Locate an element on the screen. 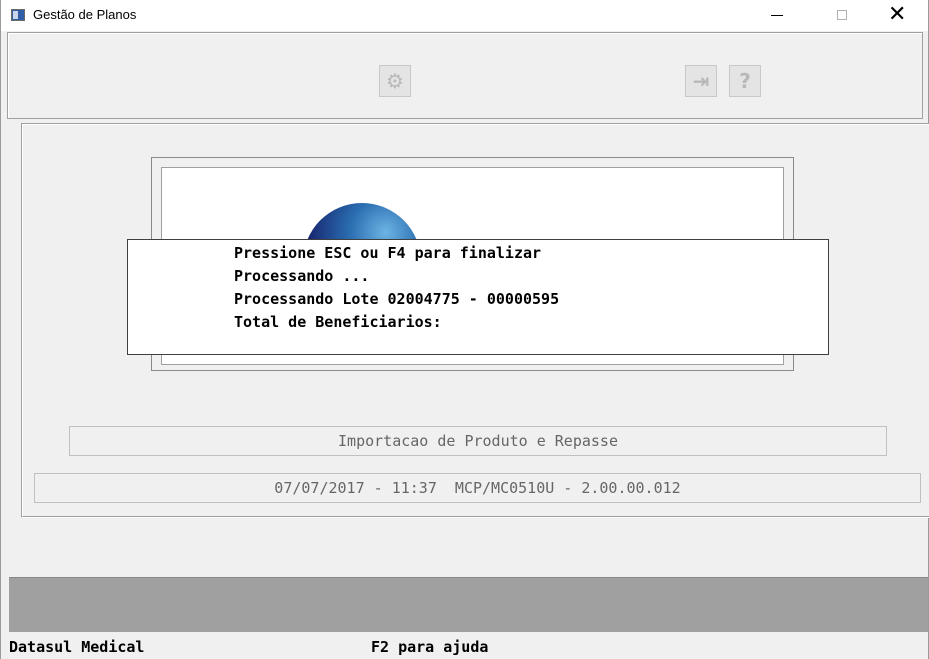  window-title: Gestão de Planos is located at coordinates (85, 14).